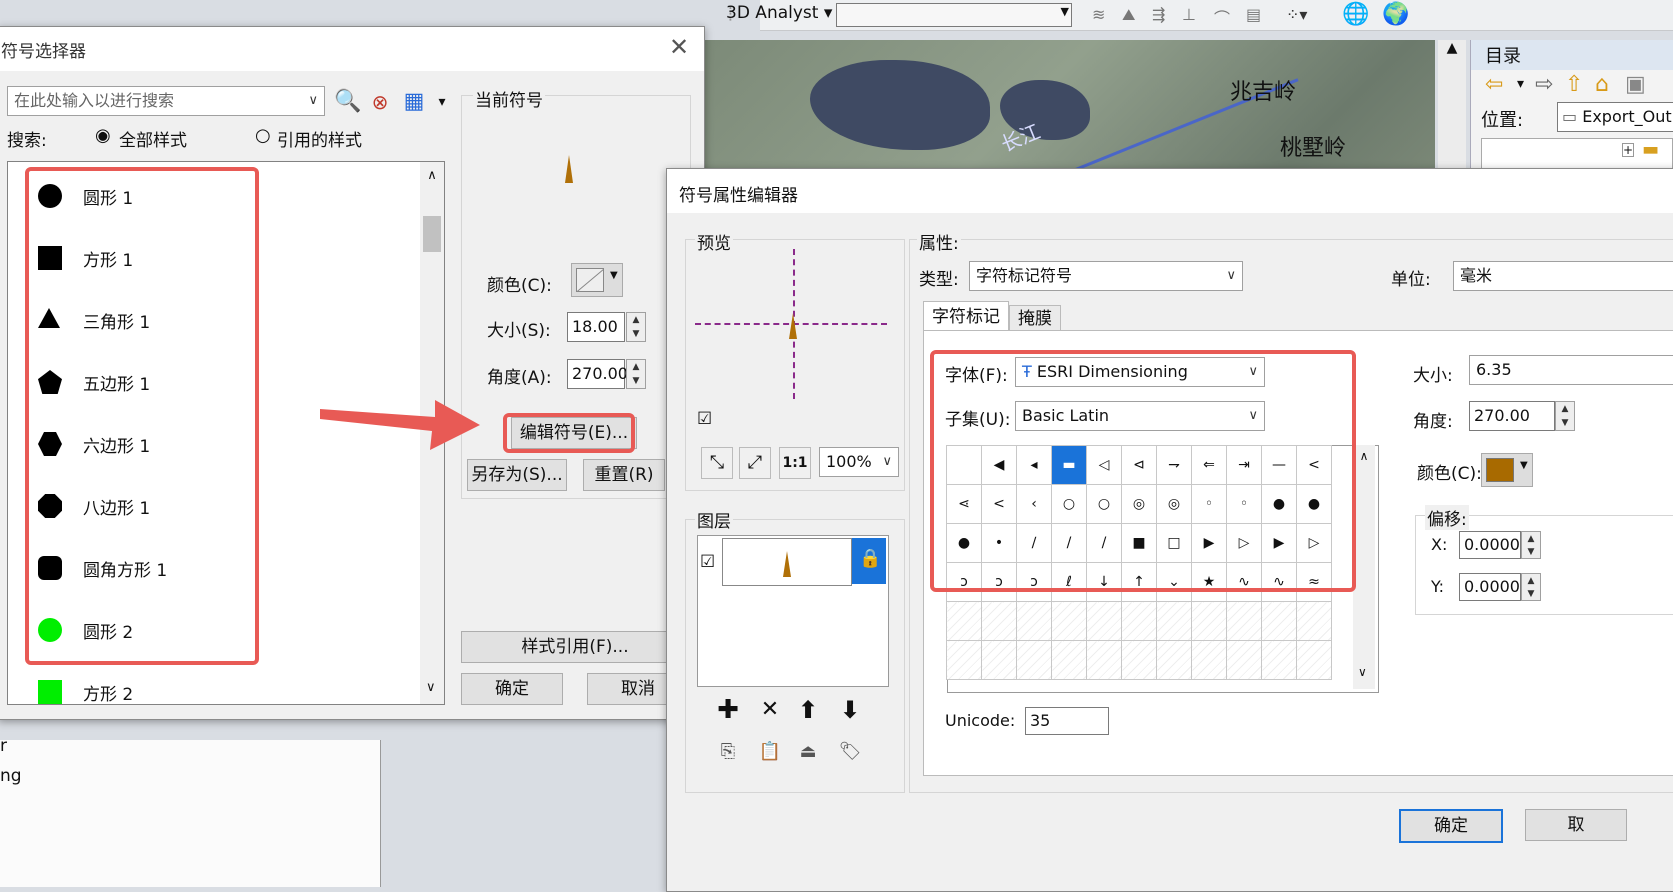 Image resolution: width=1673 pixels, height=892 pixels. What do you see at coordinates (442, 102) in the screenshot?
I see `chevron-down-icon: ▾` at bounding box center [442, 102].